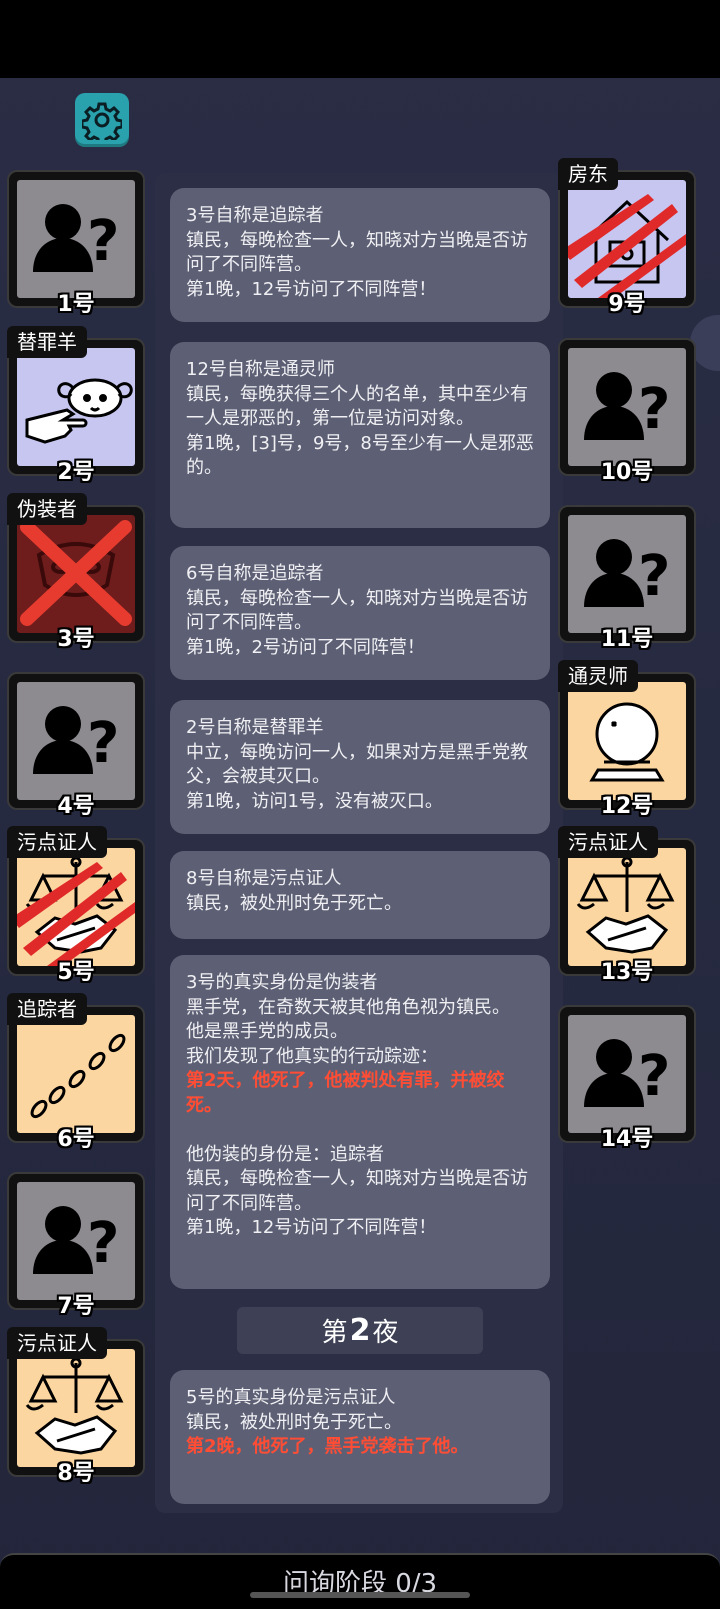 This screenshot has height=1609, width=720. What do you see at coordinates (314, 801) in the screenshot?
I see `log-line: 第1晚，访问1号，没有被灭口。` at bounding box center [314, 801].